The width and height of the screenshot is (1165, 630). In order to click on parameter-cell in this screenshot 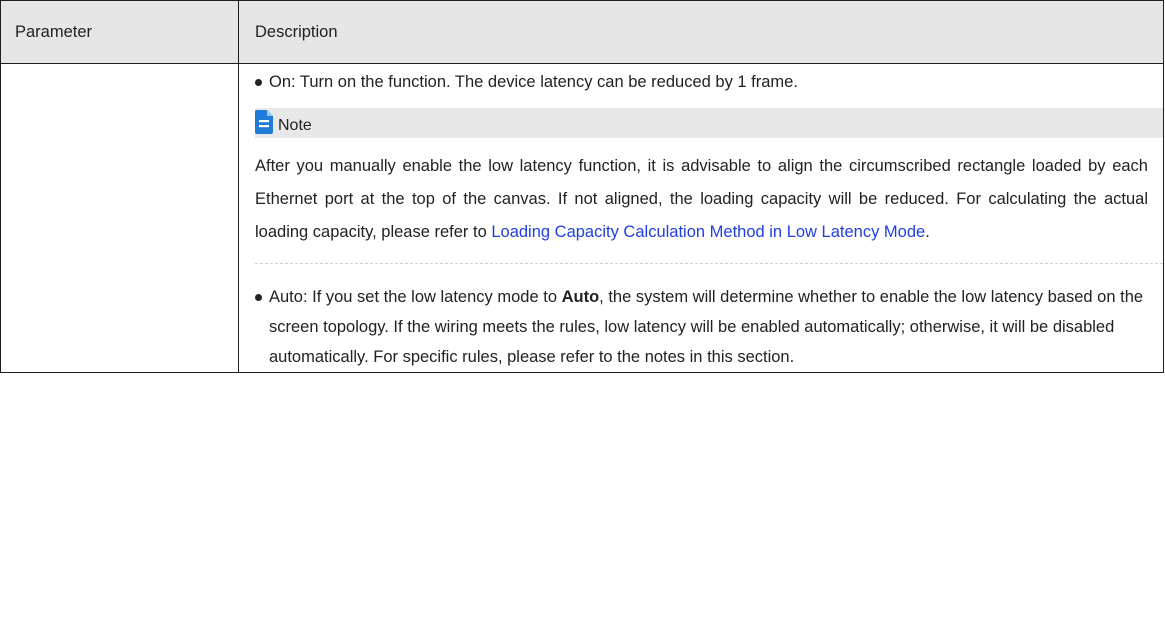, I will do `click(119, 218)`.